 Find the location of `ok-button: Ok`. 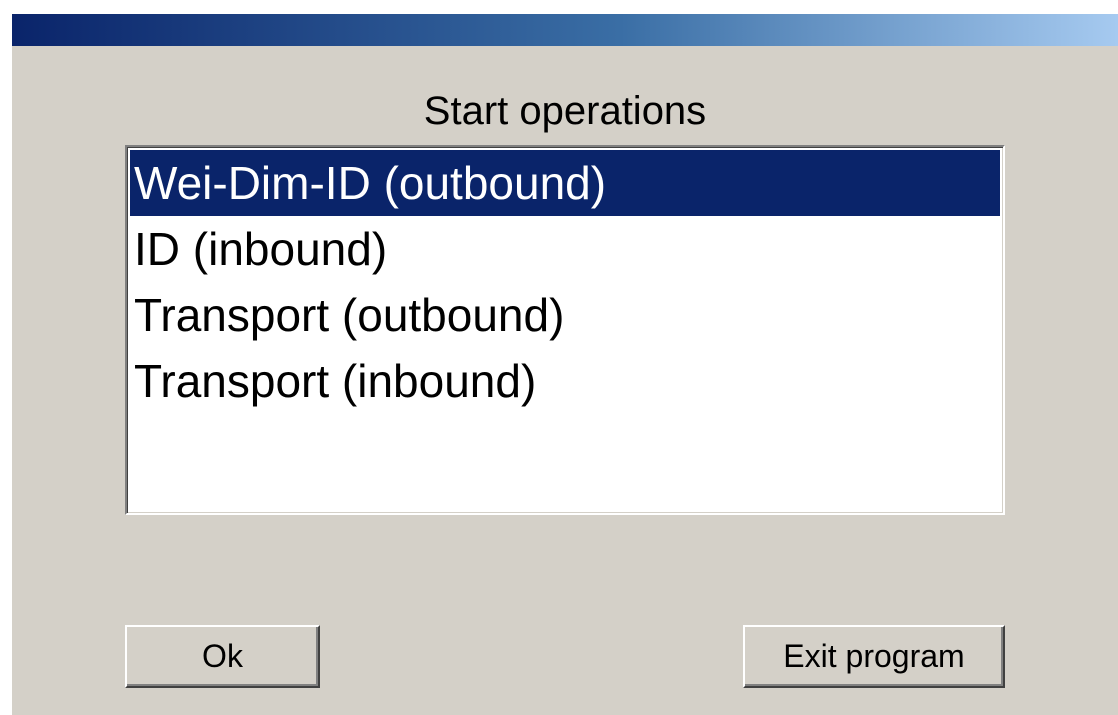

ok-button: Ok is located at coordinates (222, 656).